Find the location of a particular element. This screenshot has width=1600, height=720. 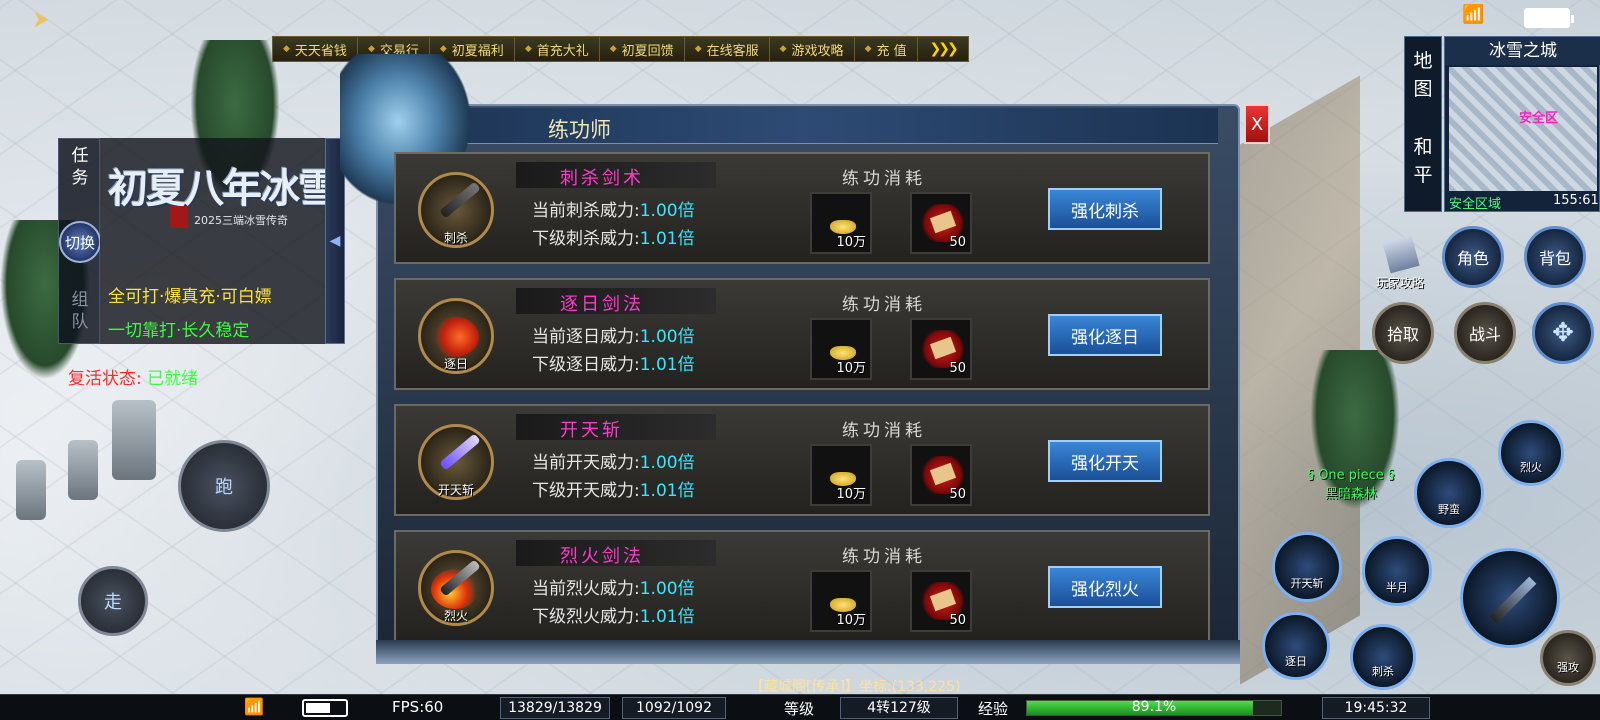

chat-line: 【藏城阁[传承]】坐标:(133,225) is located at coordinates (855, 687).